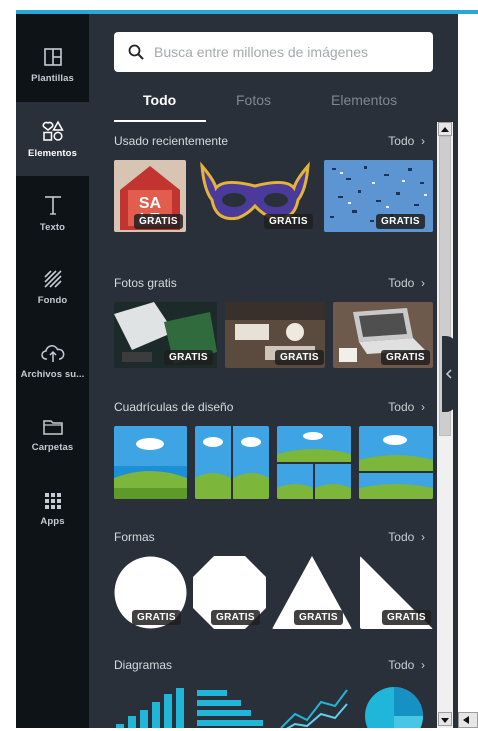 The width and height of the screenshot is (478, 731). What do you see at coordinates (255, 196) in the screenshot?
I see `recent-item-mask: GRATIS` at bounding box center [255, 196].